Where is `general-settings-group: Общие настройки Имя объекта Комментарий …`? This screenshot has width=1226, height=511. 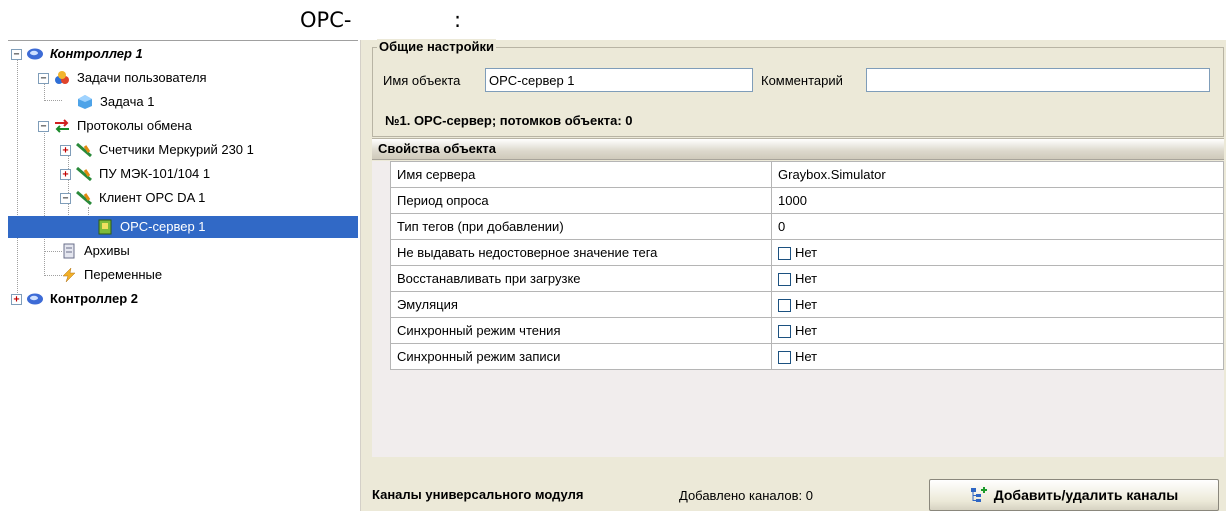
general-settings-group: Общие настройки Имя объекта Комментарий … is located at coordinates (798, 88).